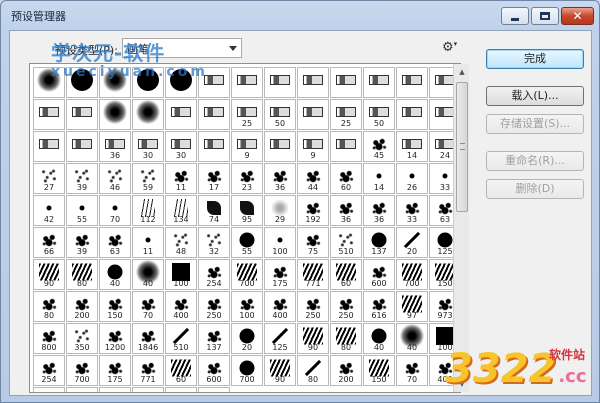 This screenshot has width=600, height=403. I want to click on brush-preset-item: 74, so click(214, 210).